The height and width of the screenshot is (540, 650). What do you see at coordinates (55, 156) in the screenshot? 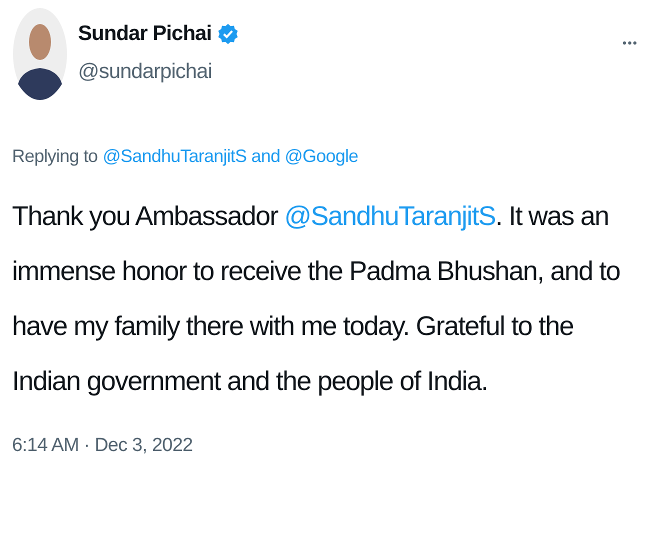
I see `replying-label: Replying to` at bounding box center [55, 156].